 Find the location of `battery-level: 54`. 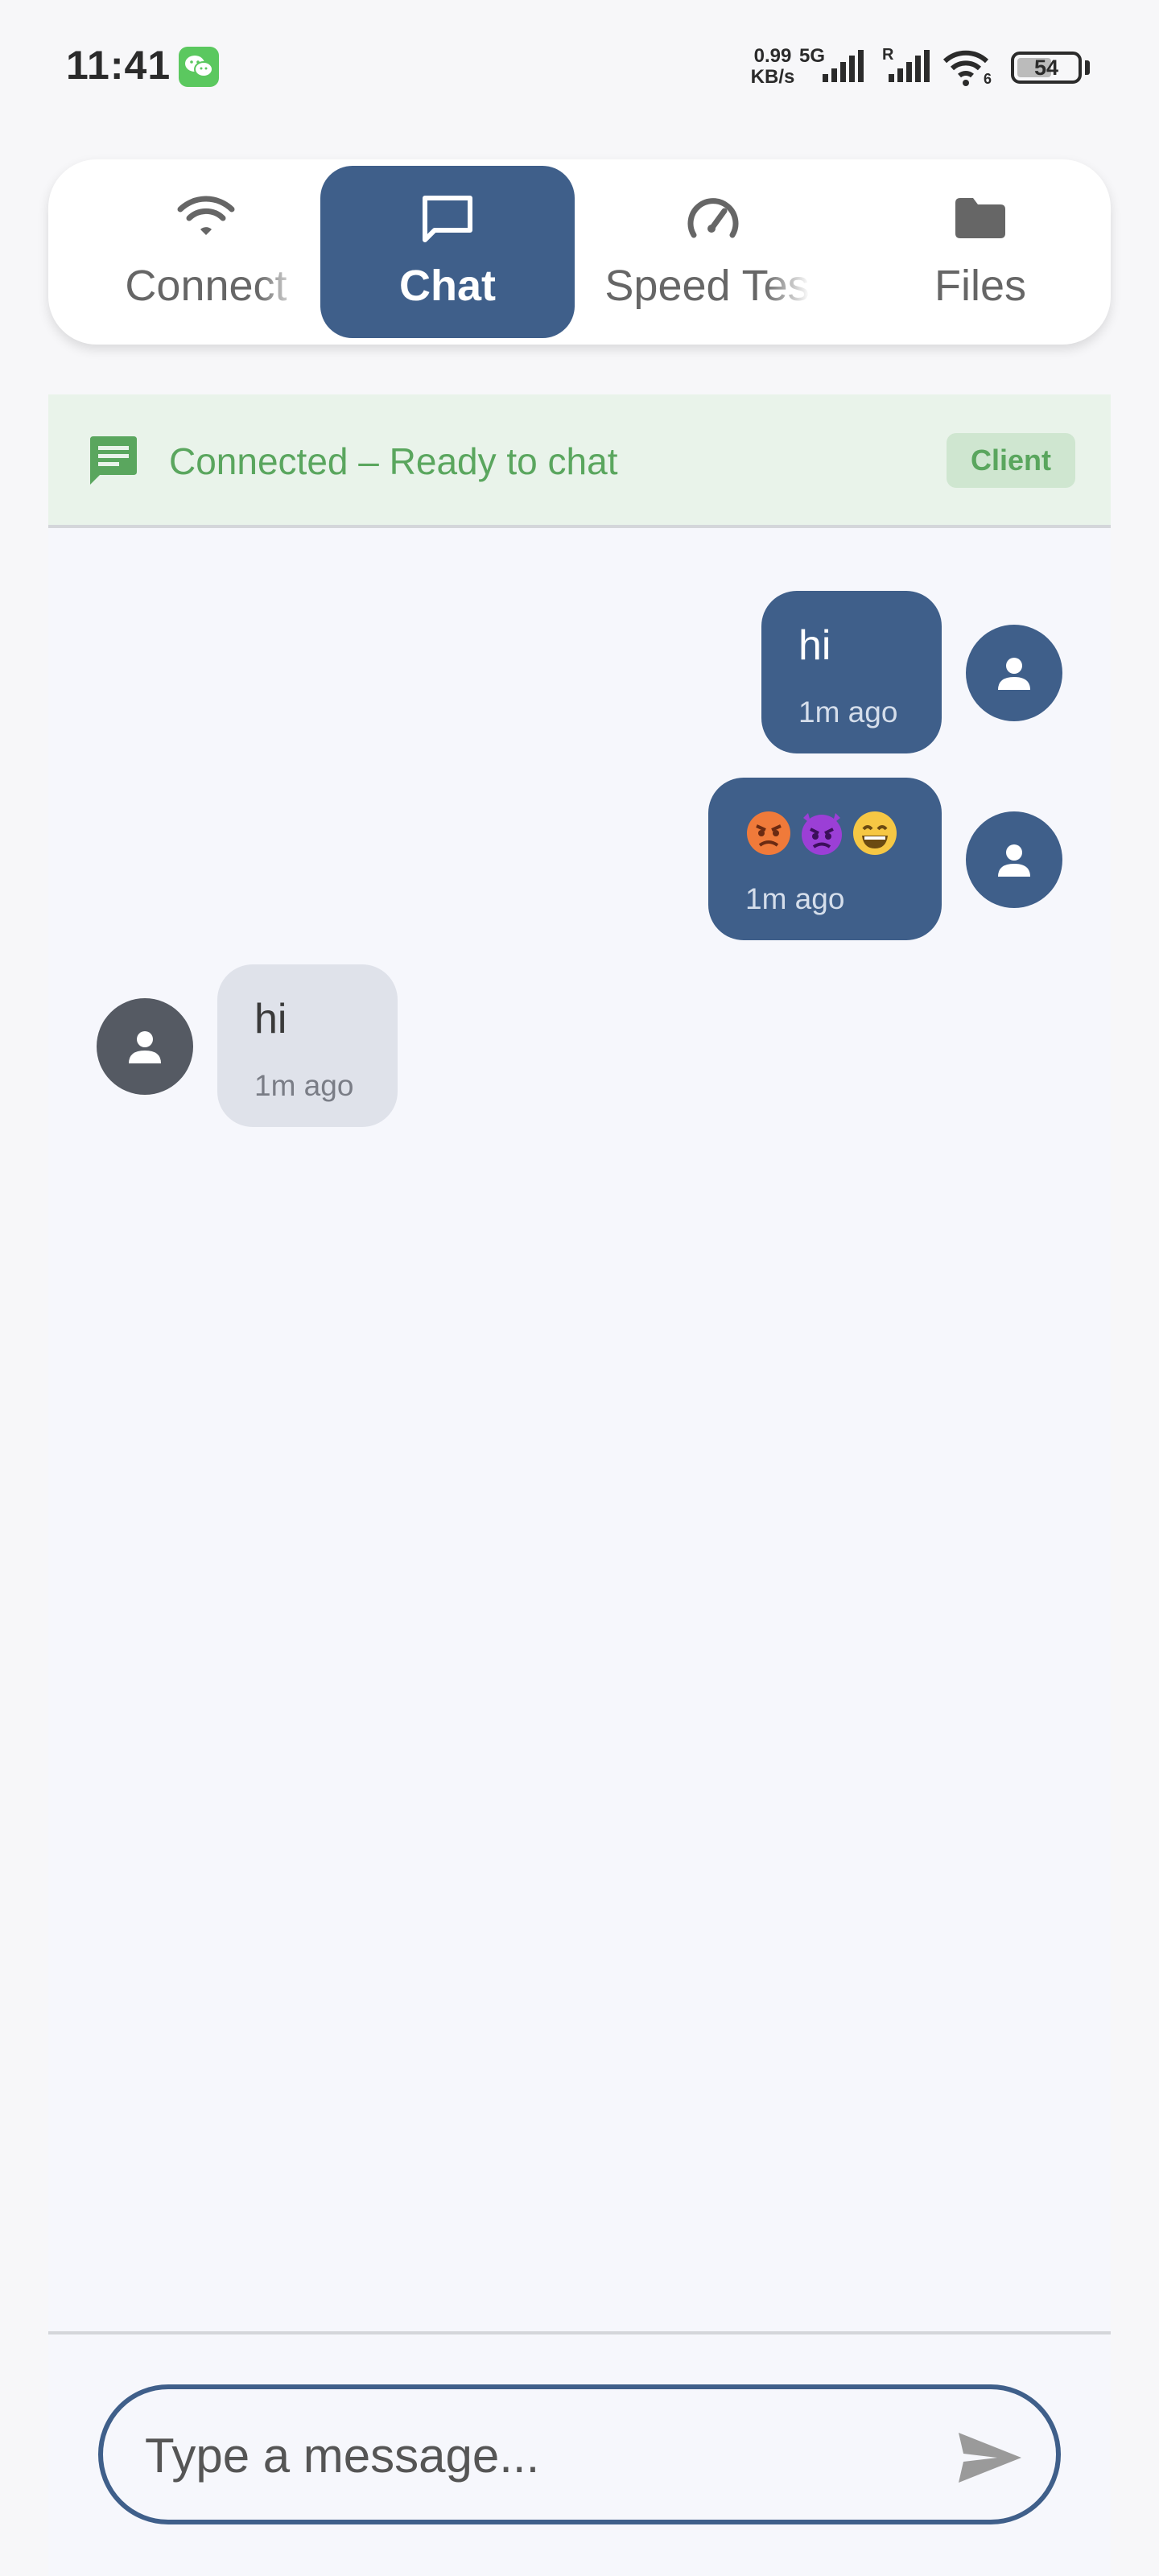

battery-level: 54 is located at coordinates (1046, 68).